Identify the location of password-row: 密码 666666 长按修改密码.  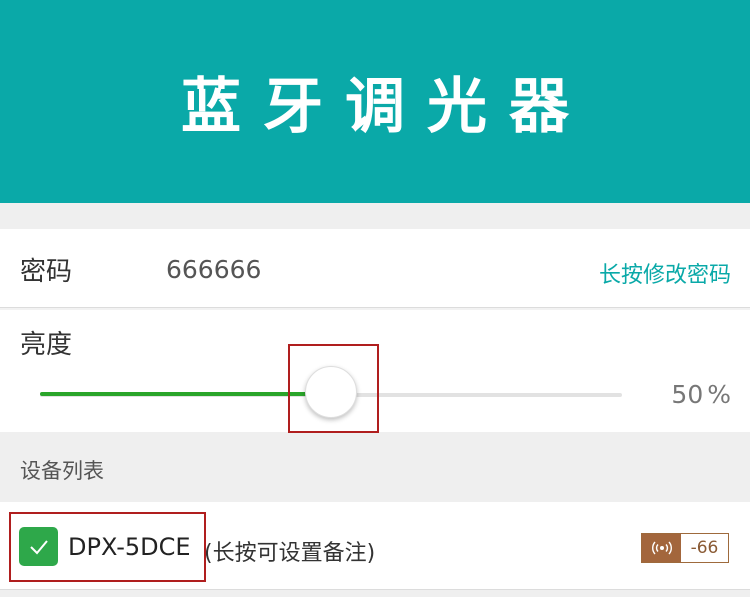
(375, 268).